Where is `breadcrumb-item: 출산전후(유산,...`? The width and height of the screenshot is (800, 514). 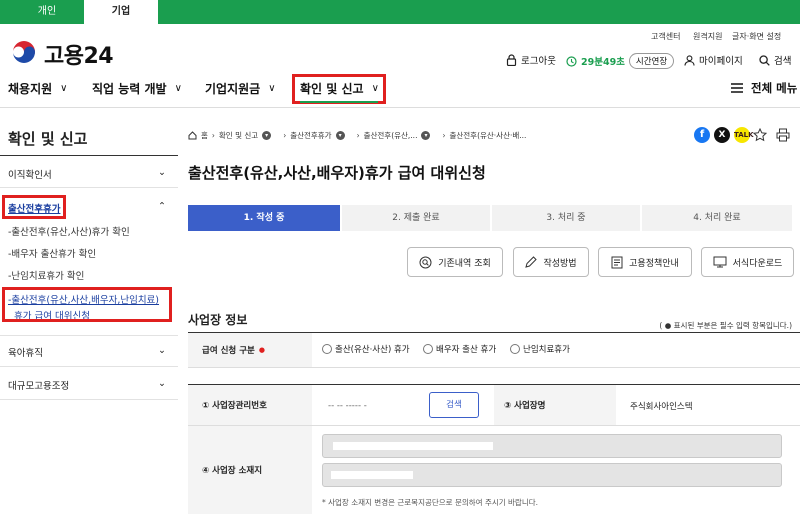 breadcrumb-item: 출산전후(유산,... is located at coordinates (391, 135).